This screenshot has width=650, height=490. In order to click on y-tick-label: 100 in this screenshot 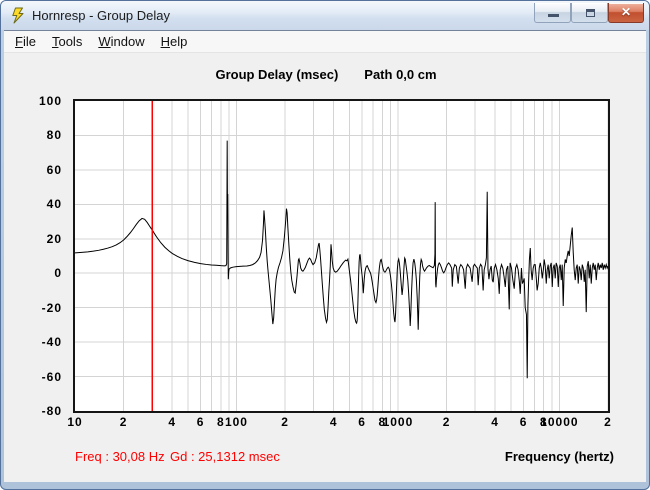, I will do `click(50, 101)`.